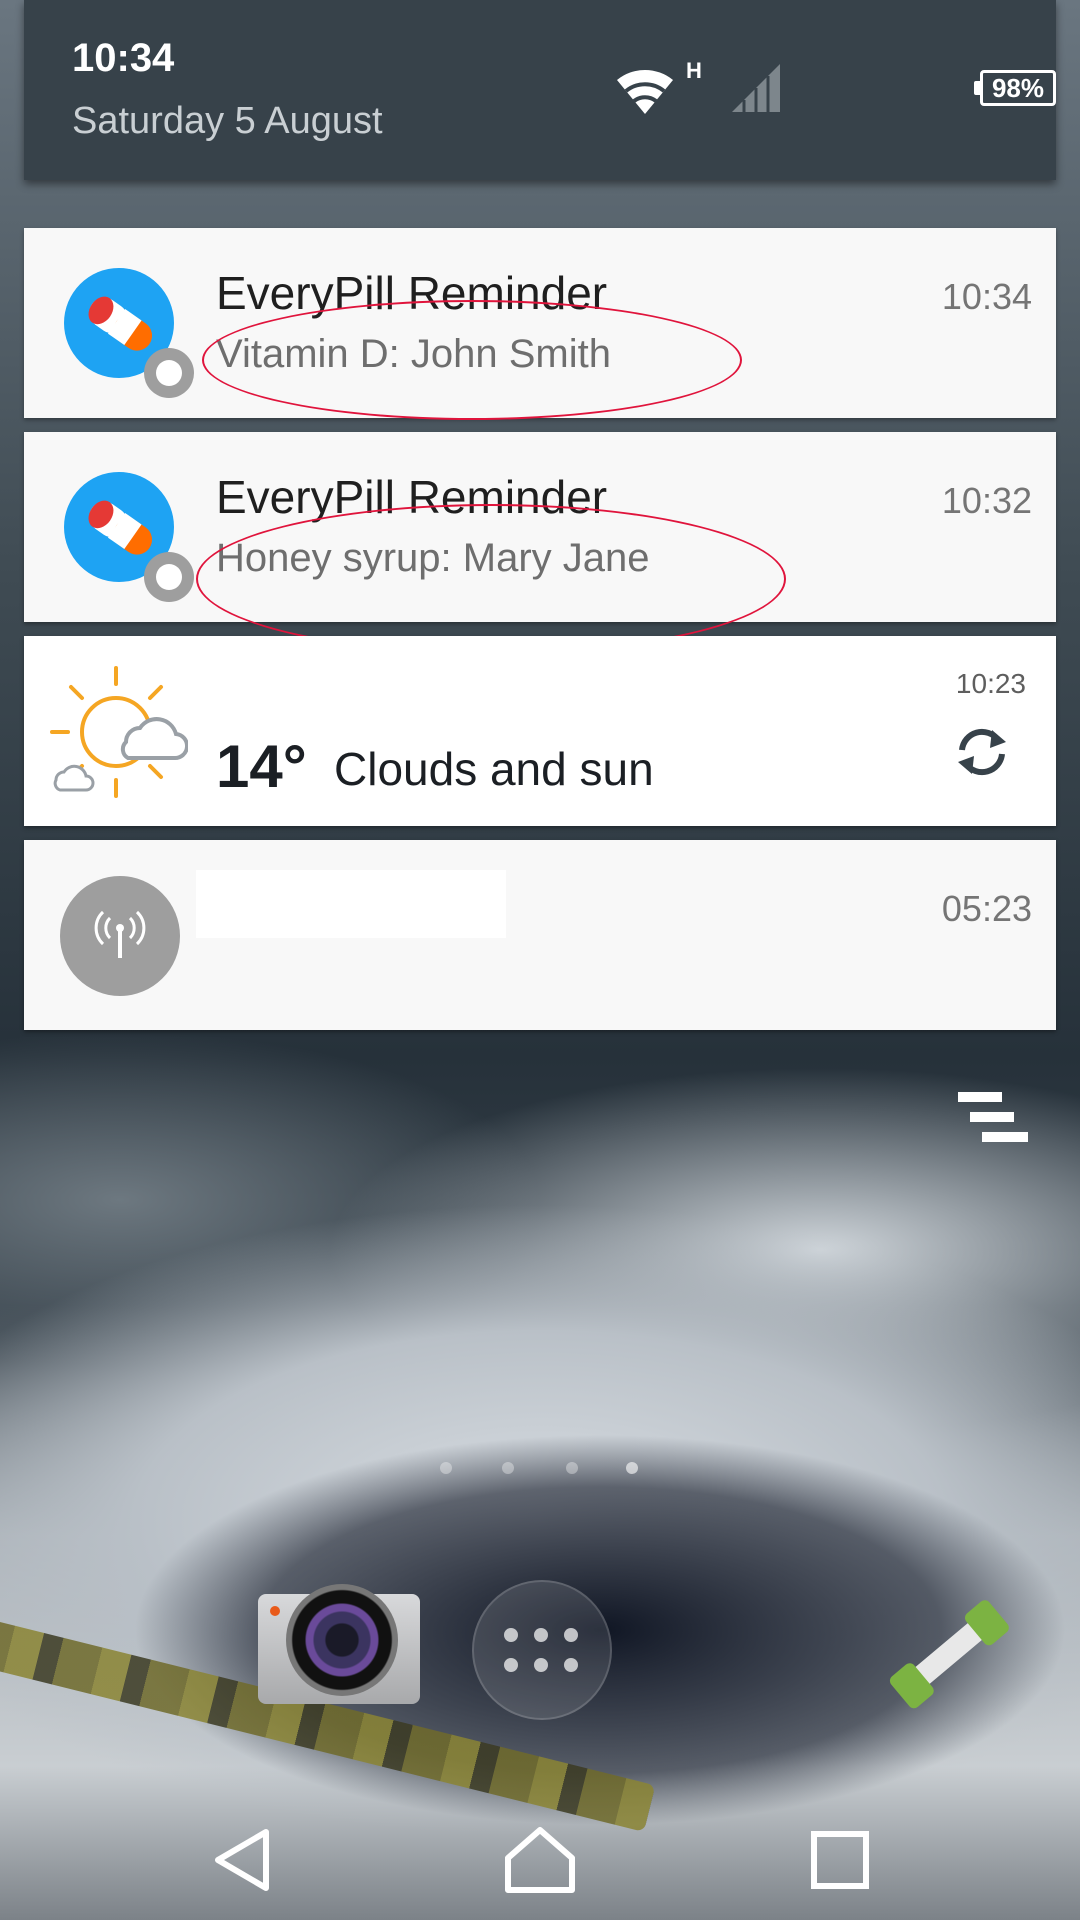 Image resolution: width=1080 pixels, height=1920 pixels. Describe the element at coordinates (986, 296) in the screenshot. I see `notification-time: 10:34` at that location.